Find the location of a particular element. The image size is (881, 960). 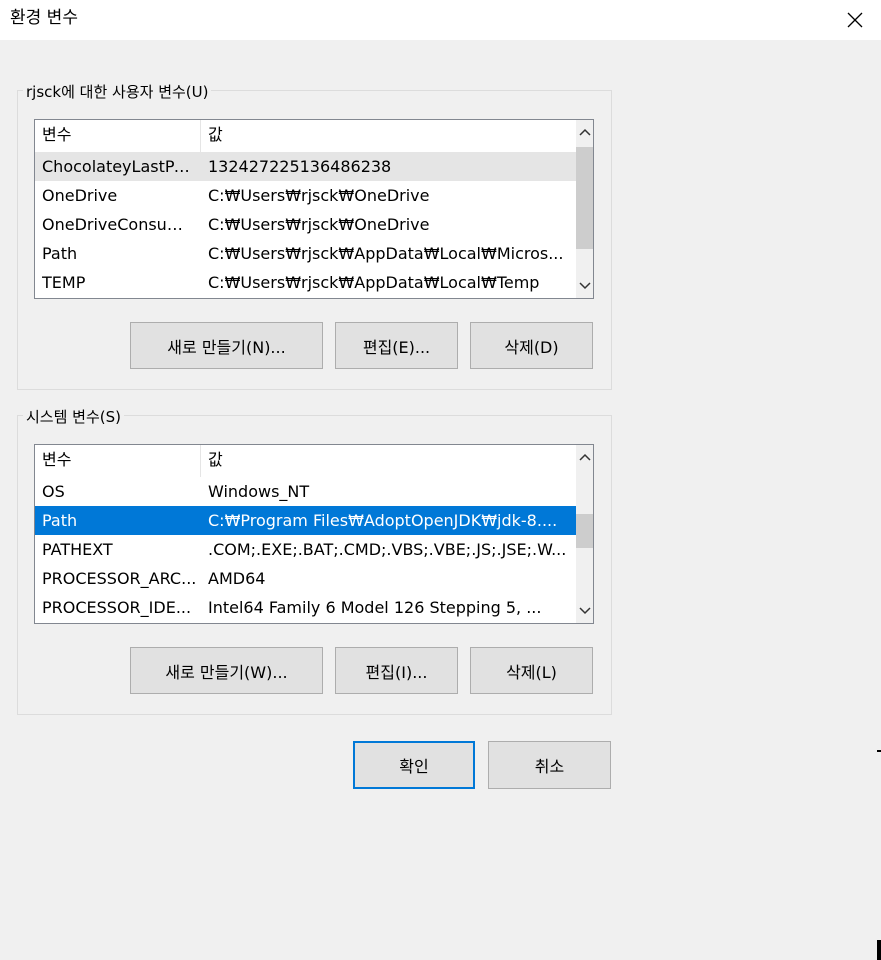

window-title: 환경 변수 is located at coordinates (44, 18).